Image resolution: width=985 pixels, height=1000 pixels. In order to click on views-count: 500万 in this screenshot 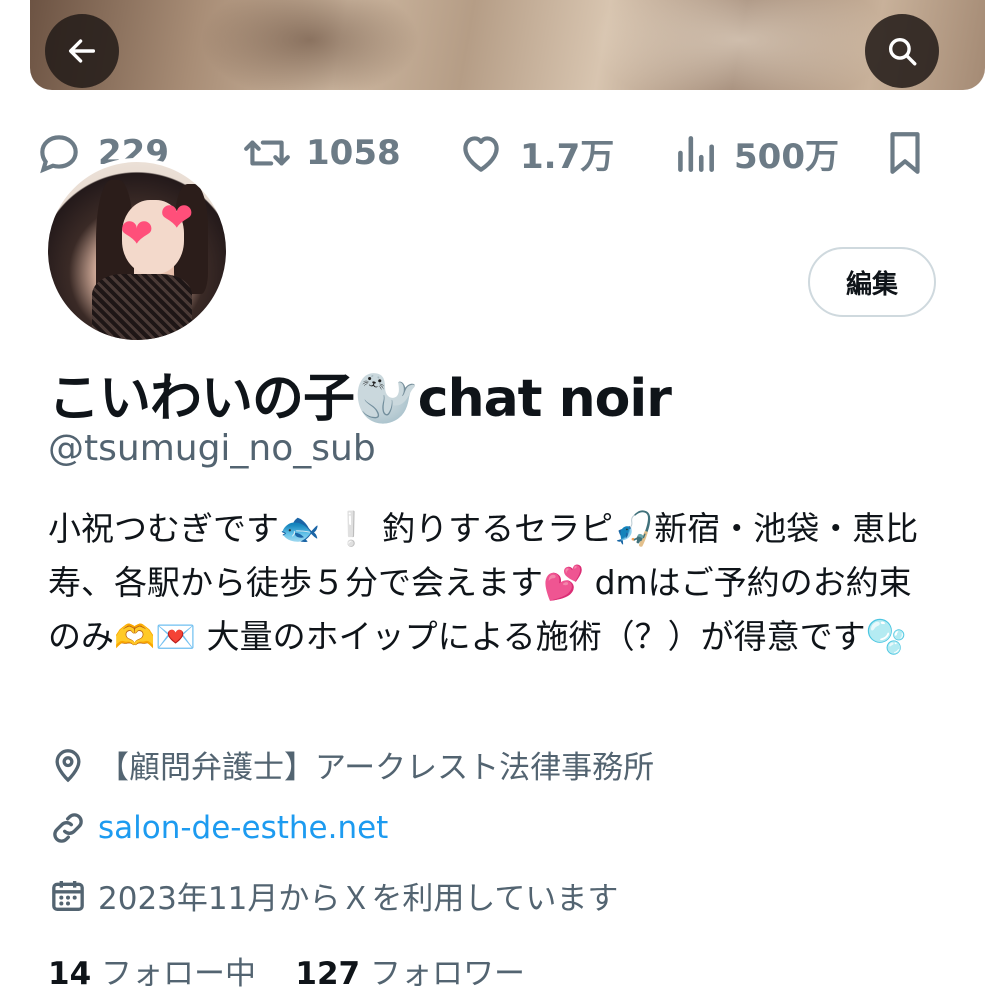, I will do `click(786, 156)`.